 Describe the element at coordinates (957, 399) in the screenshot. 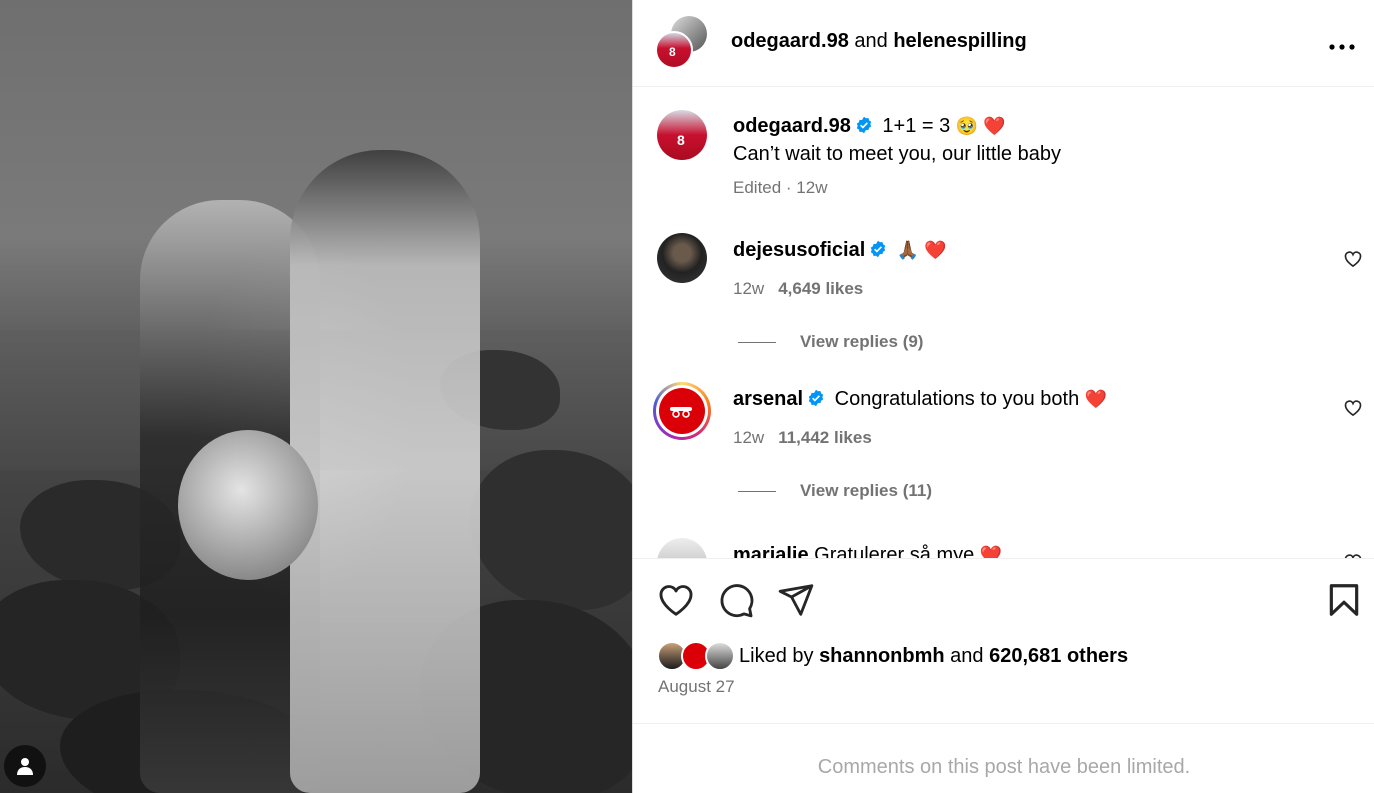

I see `comment-body: Congratulations to you both` at that location.